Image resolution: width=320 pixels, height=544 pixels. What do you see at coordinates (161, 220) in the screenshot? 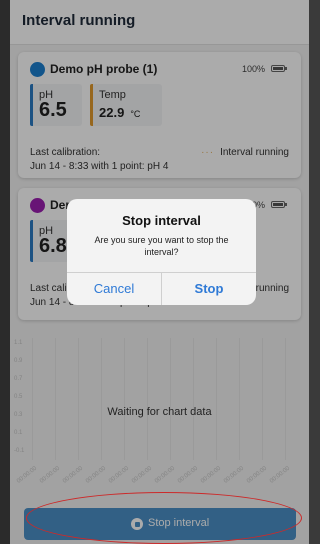
I see `dialog-title: Stop interval` at bounding box center [161, 220].